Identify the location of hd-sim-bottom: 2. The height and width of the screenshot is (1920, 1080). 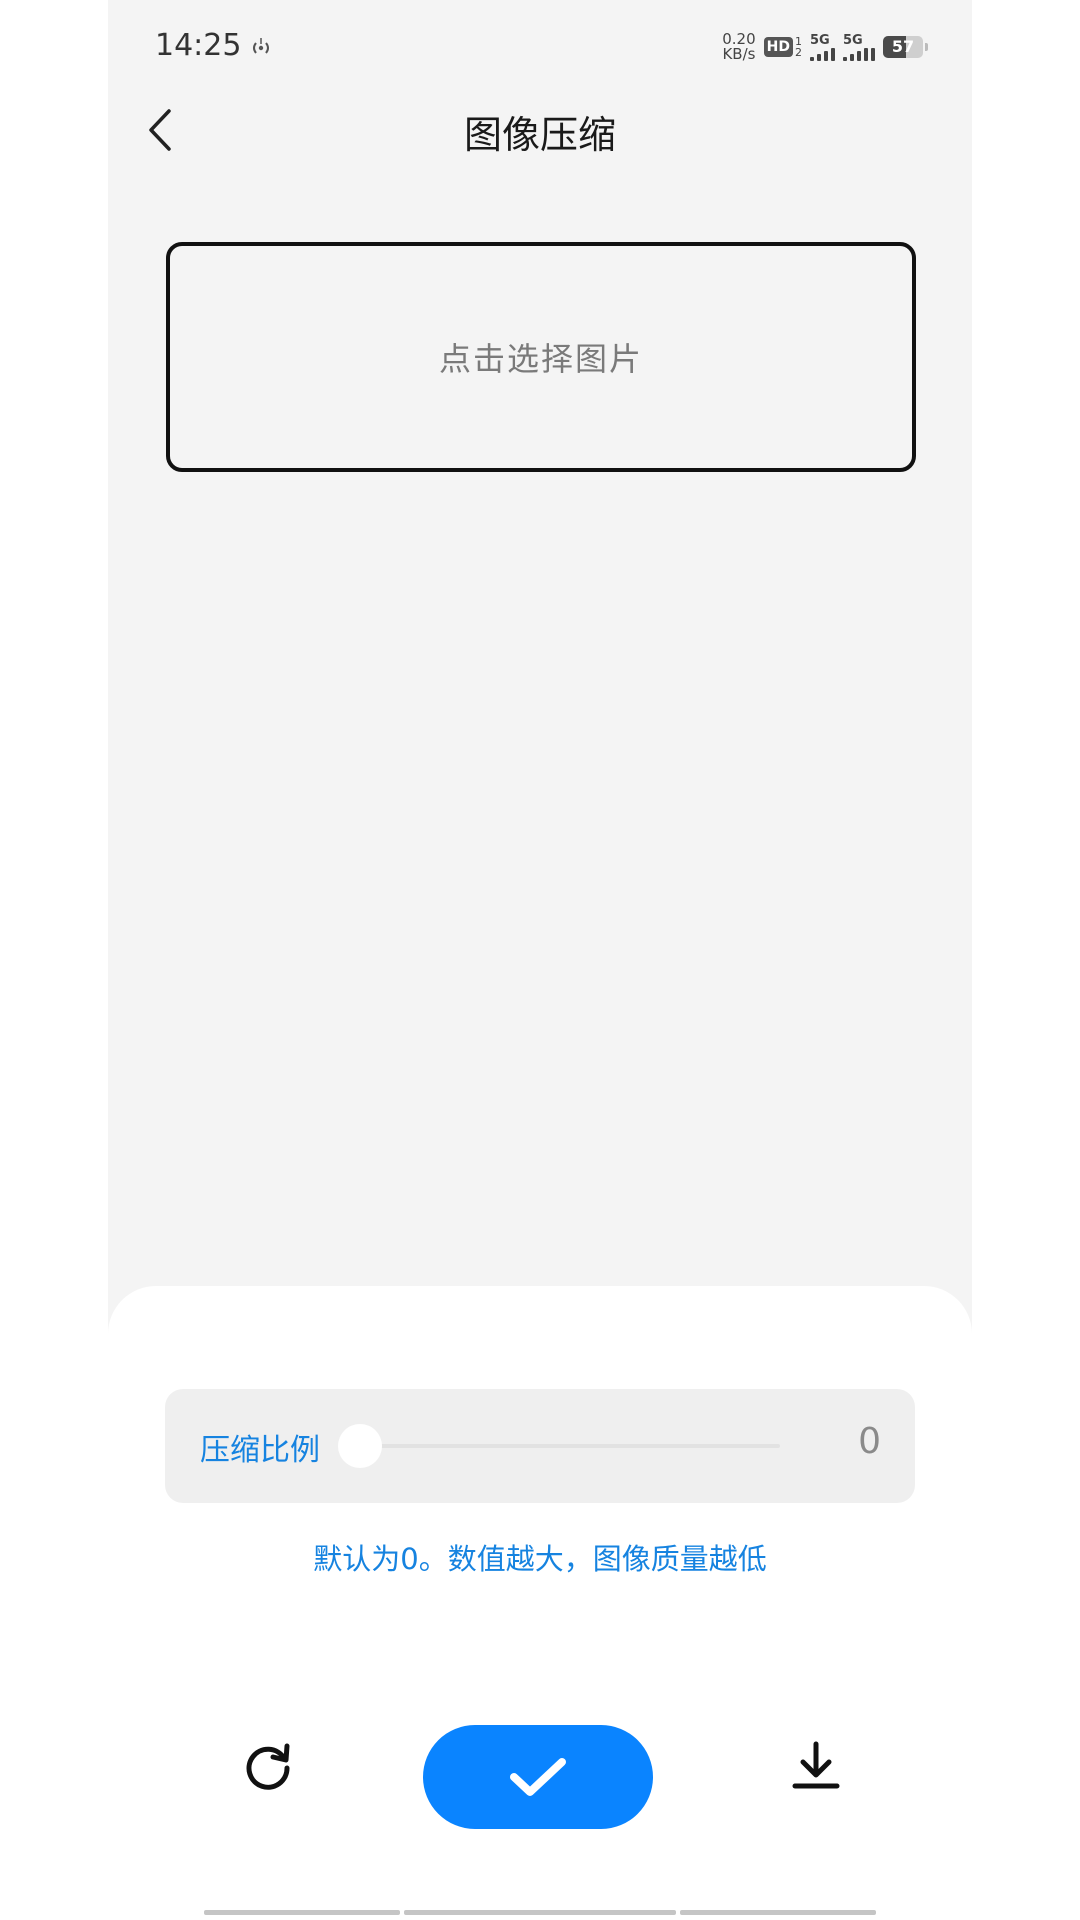
(798, 52).